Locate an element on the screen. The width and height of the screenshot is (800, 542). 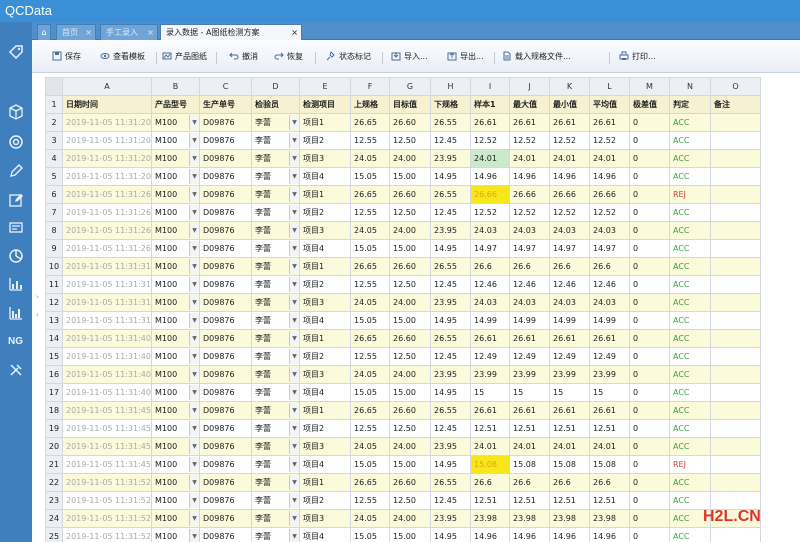
avg-cell: 12.49 is located at coordinates (609, 356).